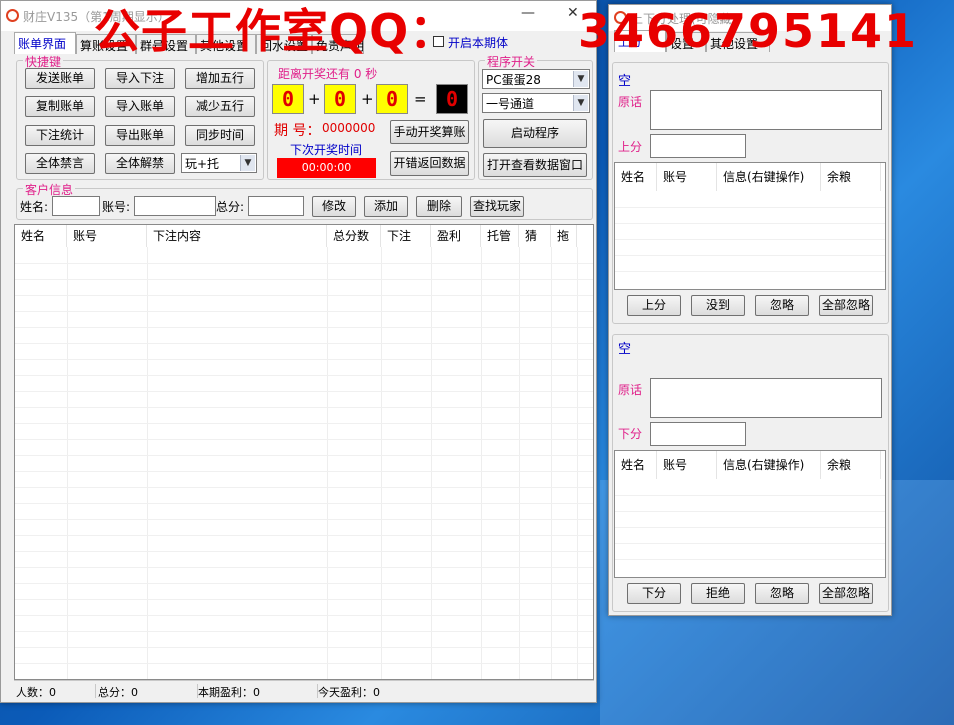 This screenshot has height=725, width=954. Describe the element at coordinates (536, 103) in the screenshot. I see `channel-select: 一号通道 ▼` at that location.